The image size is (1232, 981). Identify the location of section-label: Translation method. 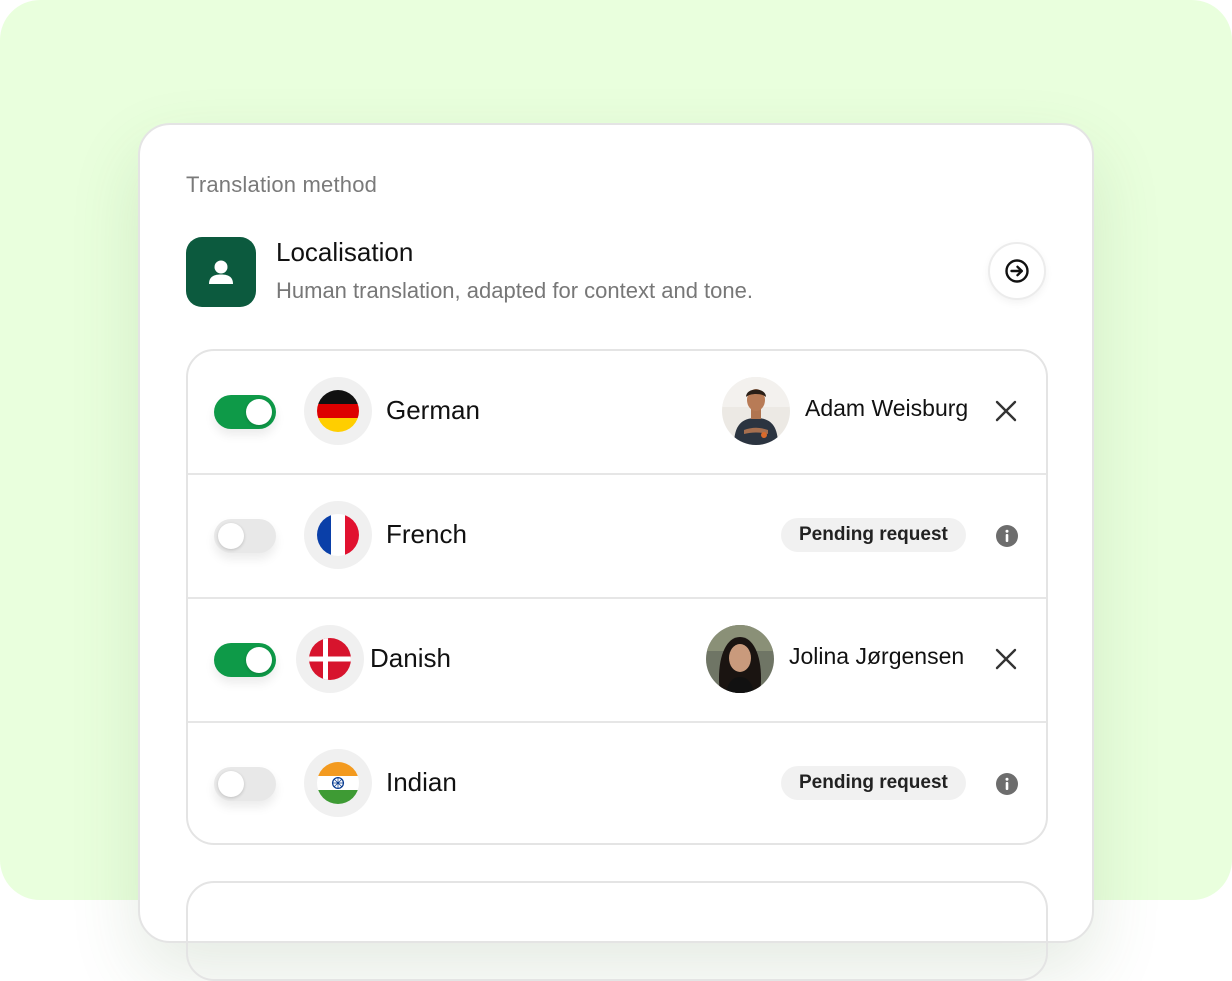
(282, 184).